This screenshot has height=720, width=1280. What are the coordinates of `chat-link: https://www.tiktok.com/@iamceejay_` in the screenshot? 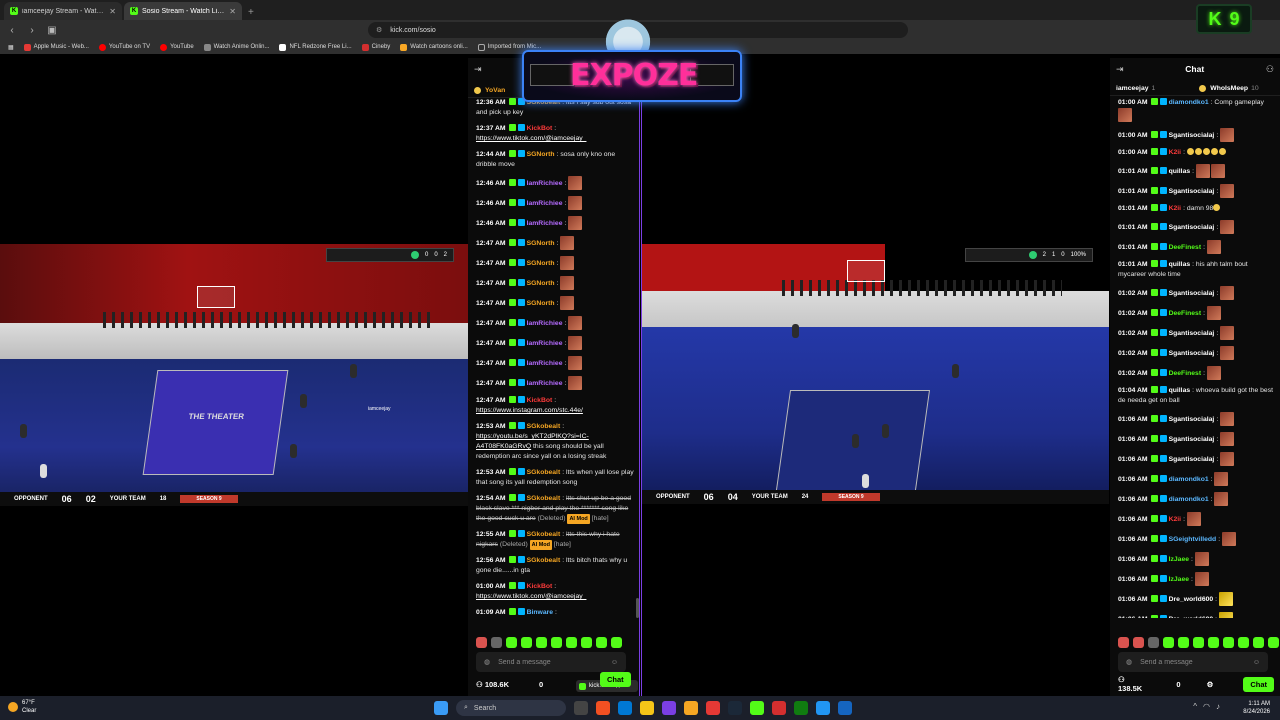 It's located at (531, 138).